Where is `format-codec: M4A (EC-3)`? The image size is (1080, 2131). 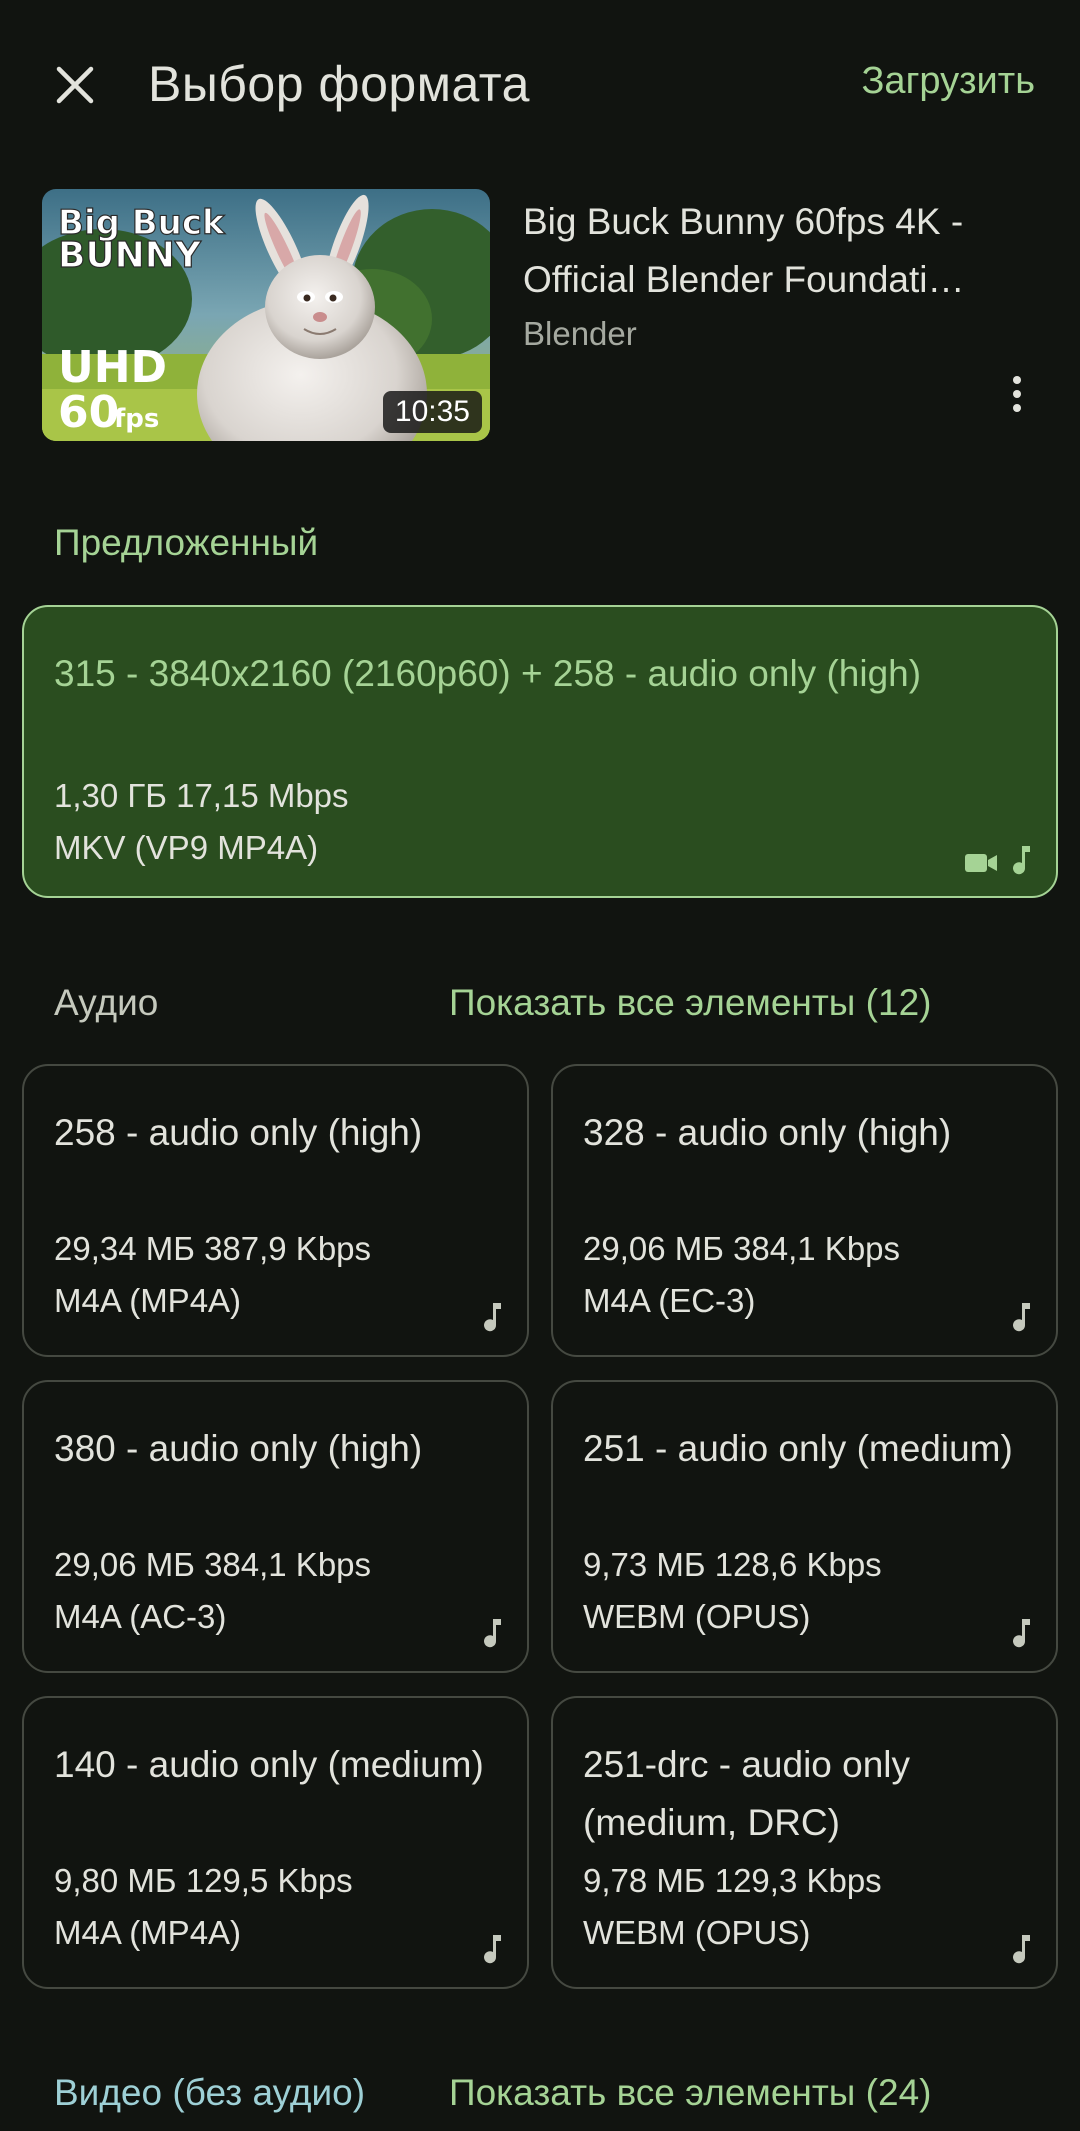
format-codec: M4A (EC-3) is located at coordinates (669, 1300).